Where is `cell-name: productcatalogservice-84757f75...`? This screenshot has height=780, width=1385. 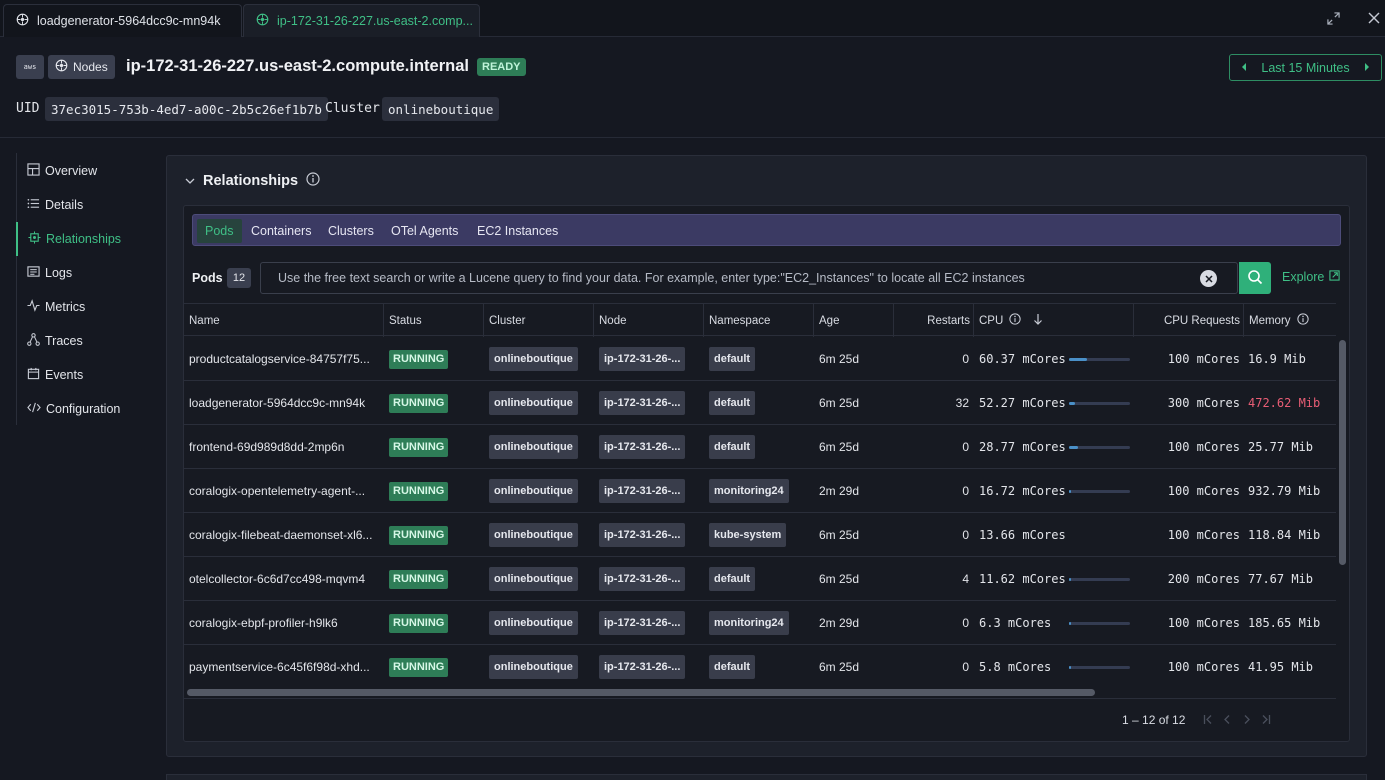
cell-name: productcatalogservice-84757f75... is located at coordinates (285, 359).